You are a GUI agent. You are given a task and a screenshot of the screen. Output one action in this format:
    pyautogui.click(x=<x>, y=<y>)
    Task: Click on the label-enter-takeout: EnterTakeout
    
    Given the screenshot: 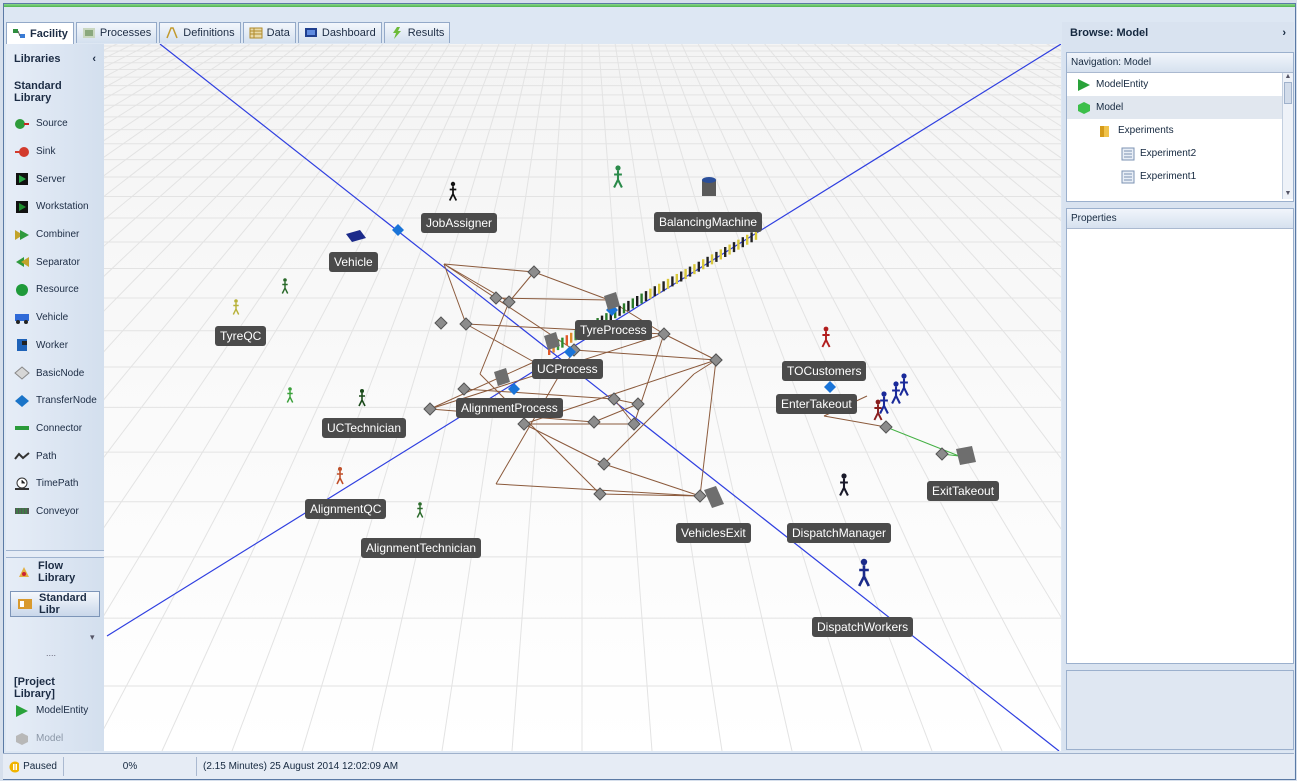 What is the action you would take?
    pyautogui.click(x=816, y=404)
    